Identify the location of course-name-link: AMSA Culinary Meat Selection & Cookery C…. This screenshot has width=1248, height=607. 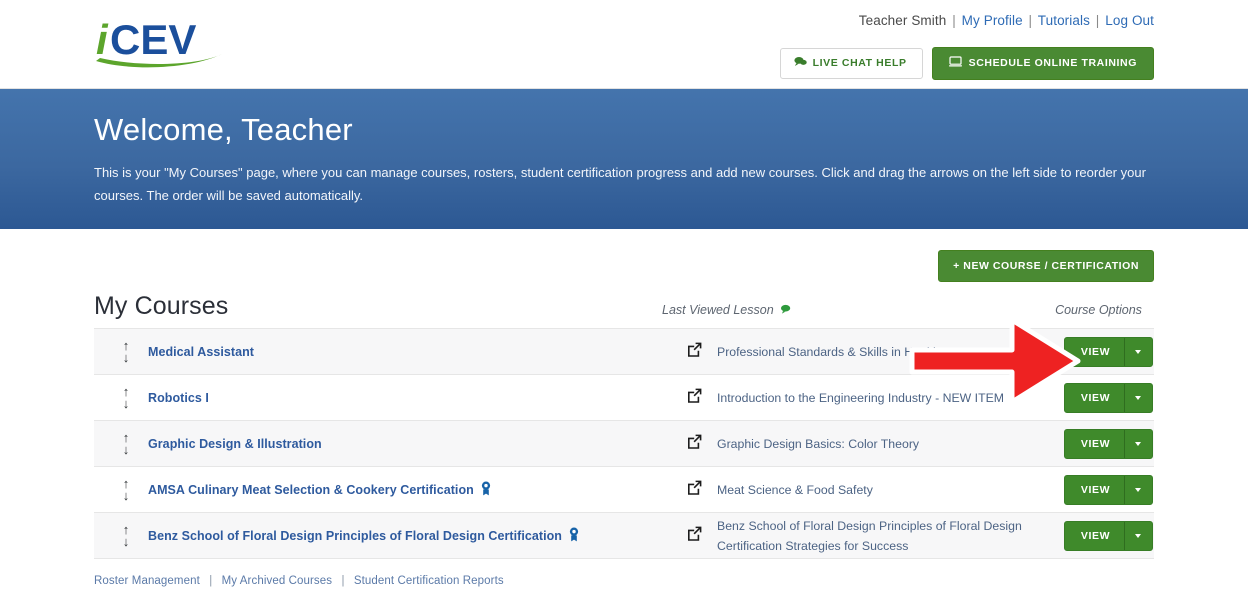
(410, 490).